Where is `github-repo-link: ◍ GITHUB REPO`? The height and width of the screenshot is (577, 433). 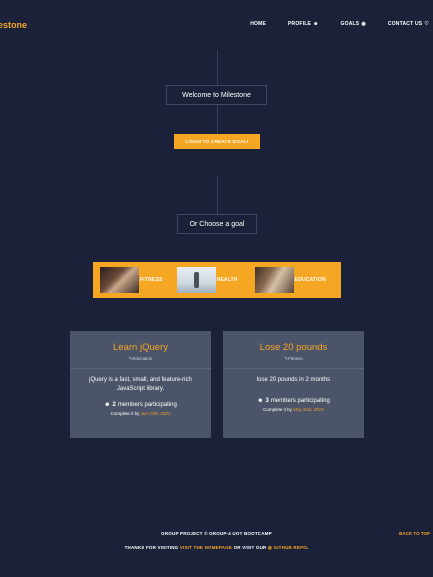
github-repo-link: ◍ GITHUB REPO is located at coordinates (287, 547).